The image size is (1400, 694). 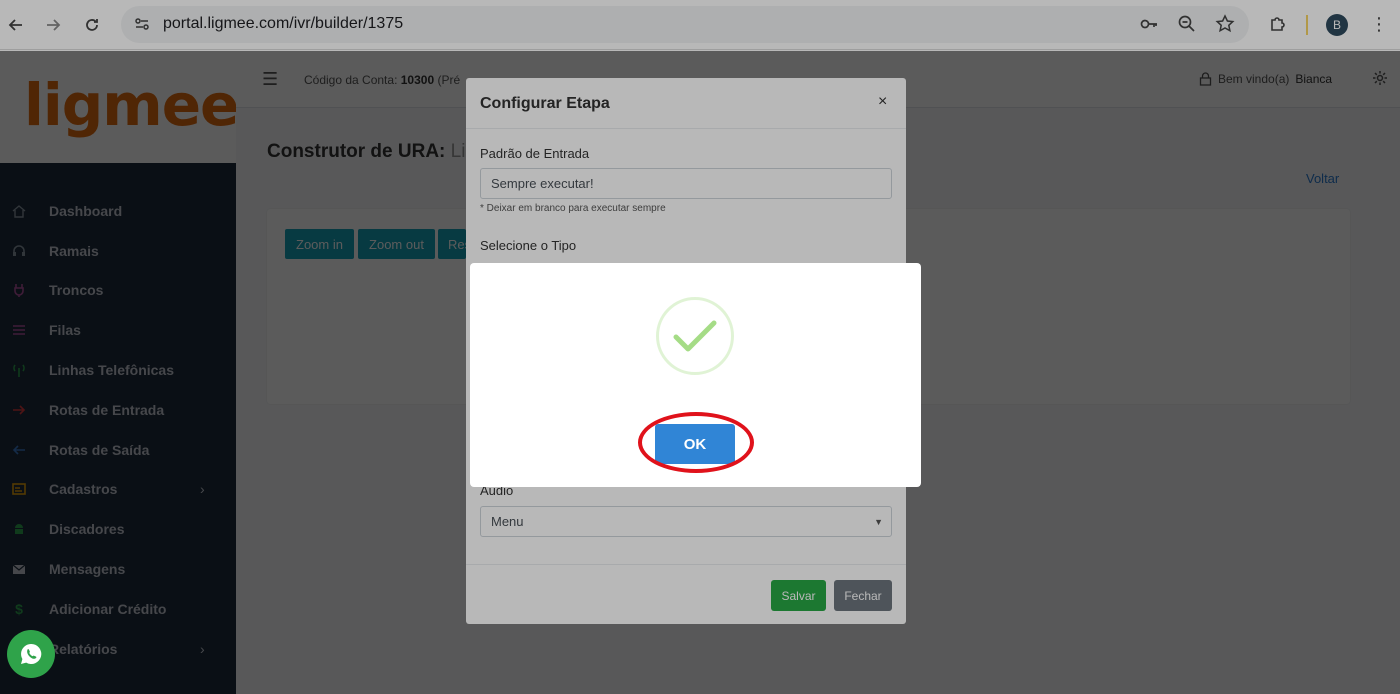 What do you see at coordinates (696, 442) in the screenshot?
I see `ok-highlight-ring` at bounding box center [696, 442].